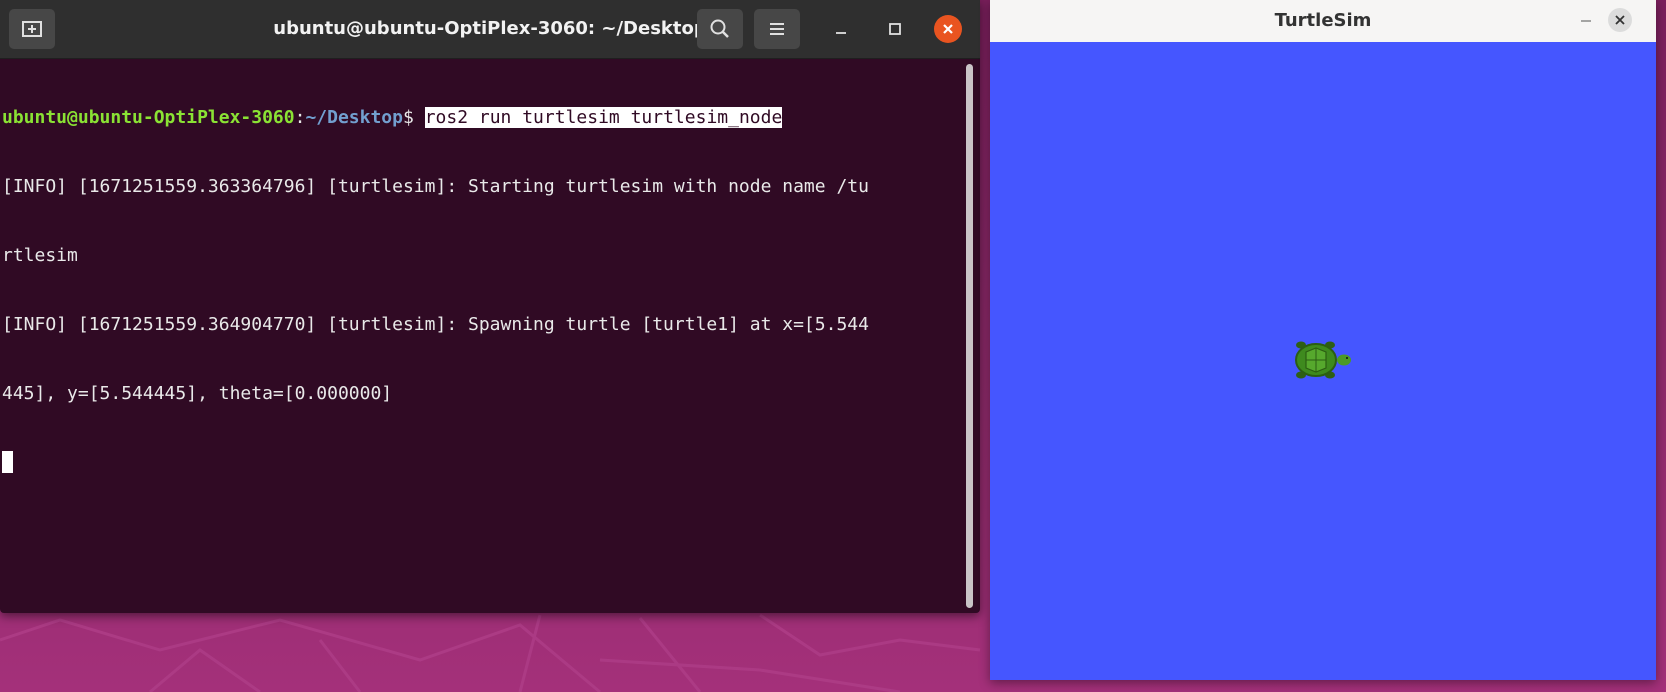 The height and width of the screenshot is (692, 1666). Describe the element at coordinates (414, 117) in the screenshot. I see `prompt-dollar: $` at that location.